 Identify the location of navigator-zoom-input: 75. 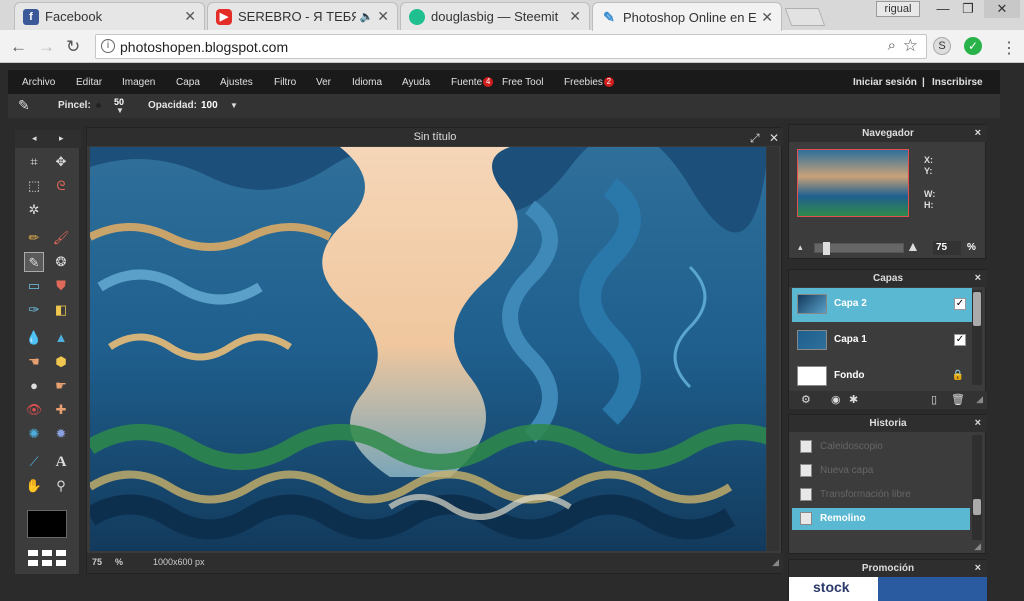
(947, 248).